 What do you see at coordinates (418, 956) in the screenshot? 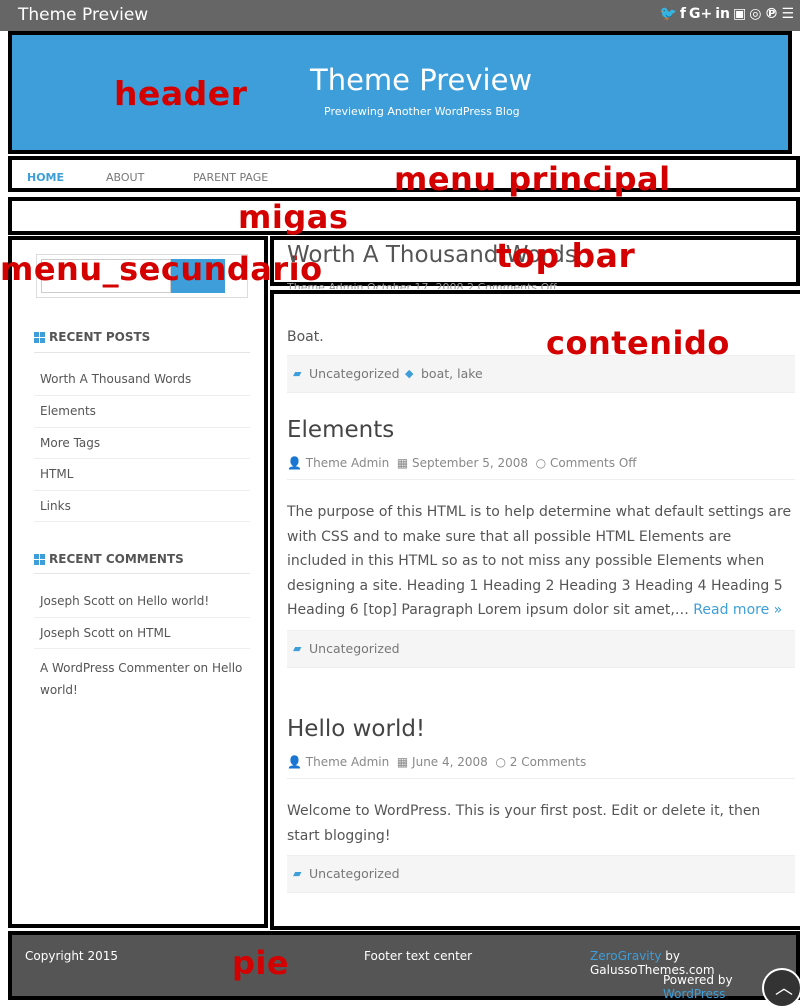
I see `footer-center-text: Footer text center` at bounding box center [418, 956].